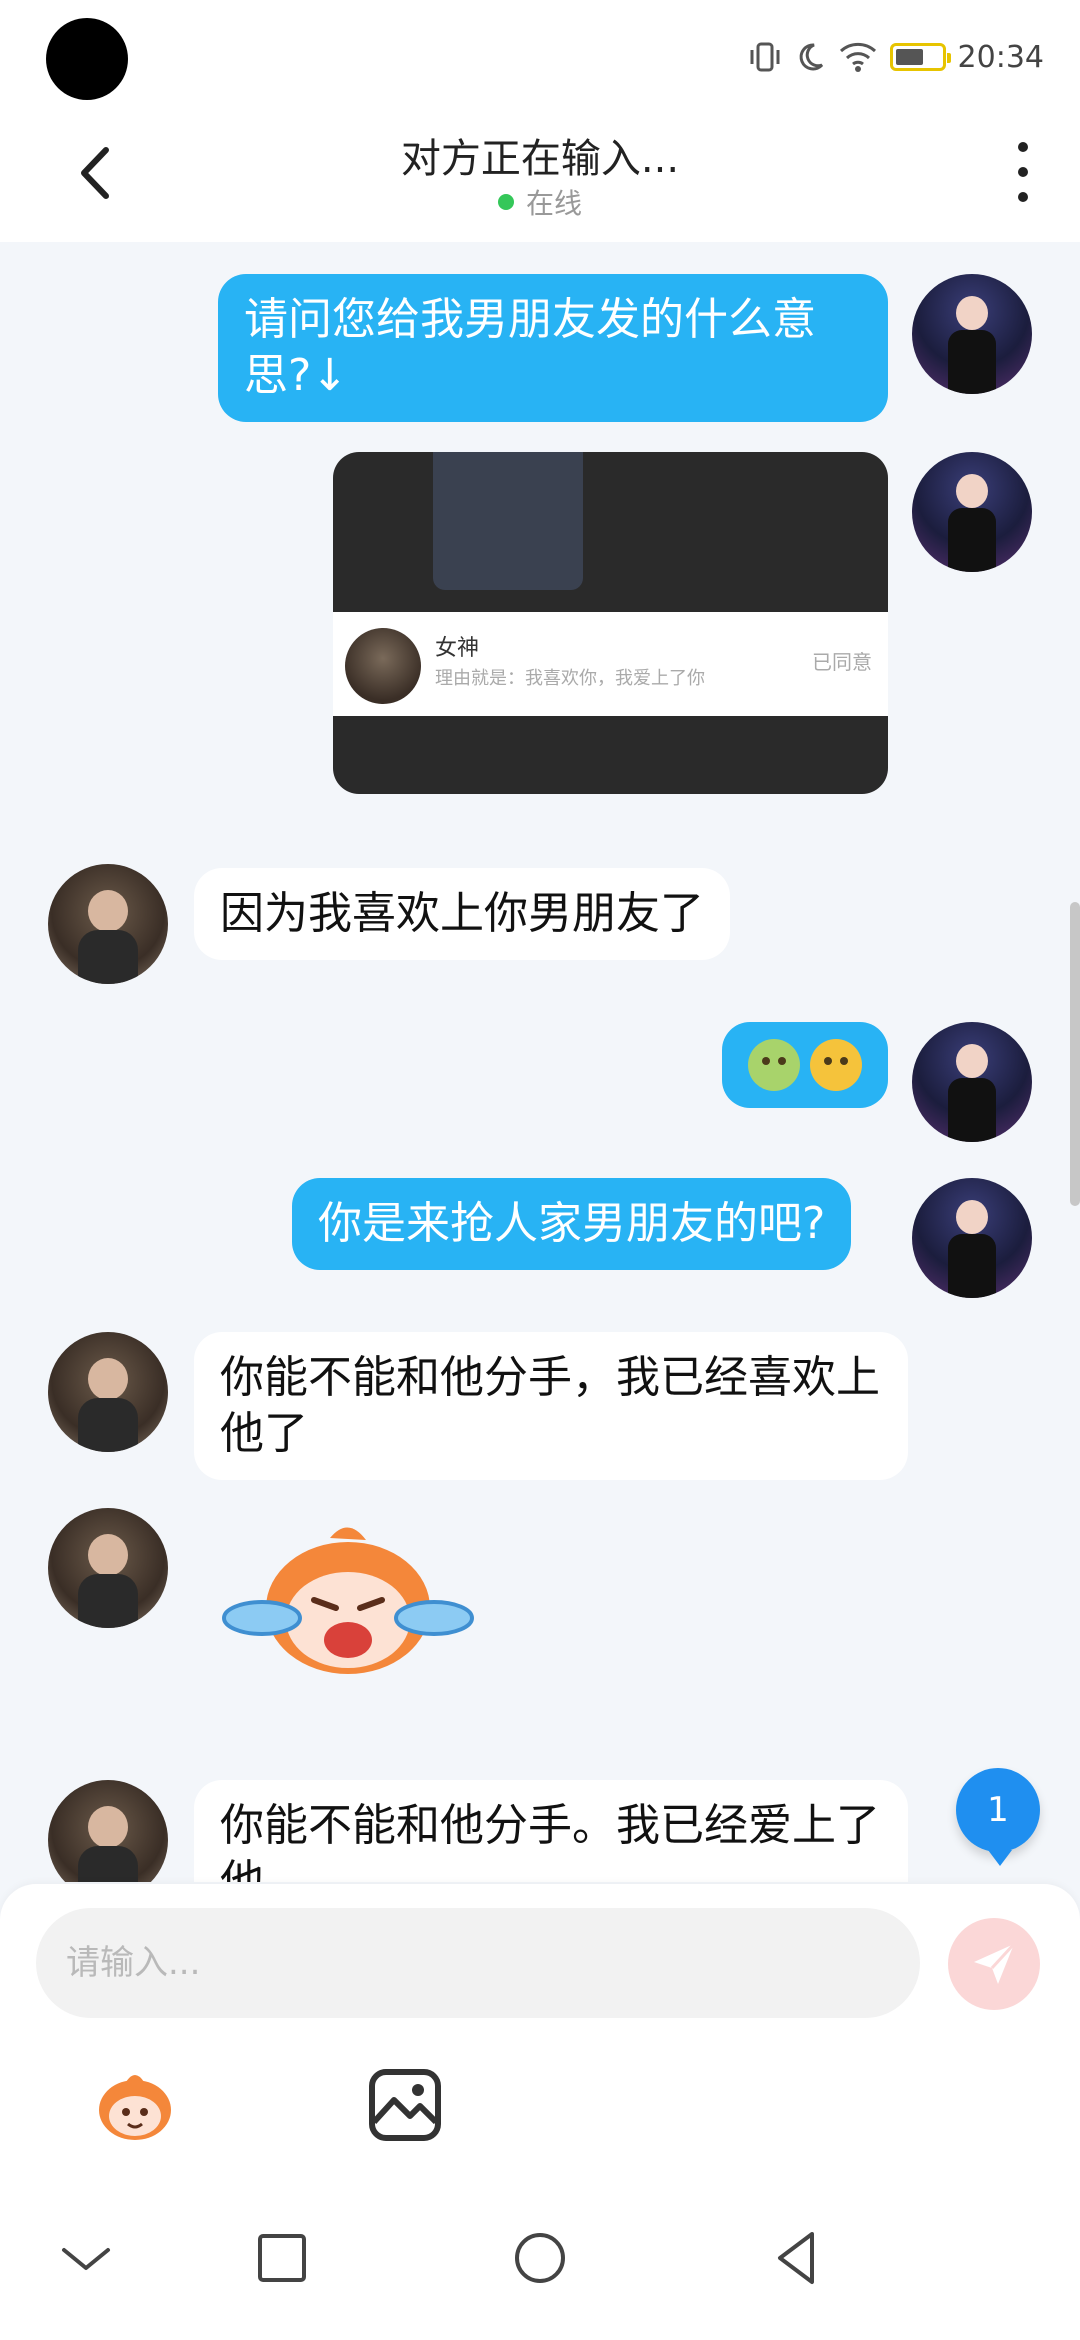 This screenshot has width=1080, height=2340. I want to click on message-bubble-incoming: 你能不能和他分手。我已经爱上了他, so click(551, 1831).